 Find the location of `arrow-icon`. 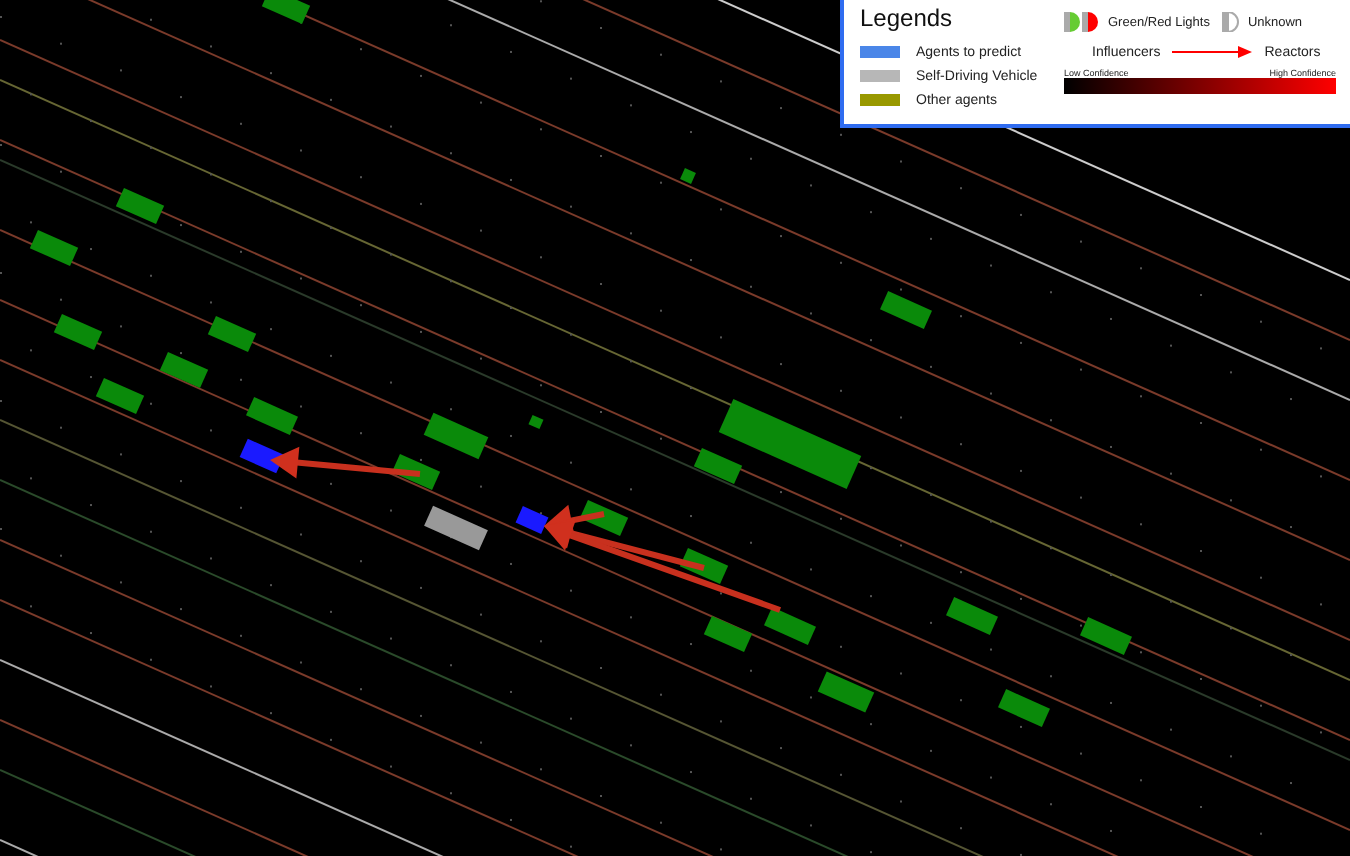

arrow-icon is located at coordinates (1212, 52).